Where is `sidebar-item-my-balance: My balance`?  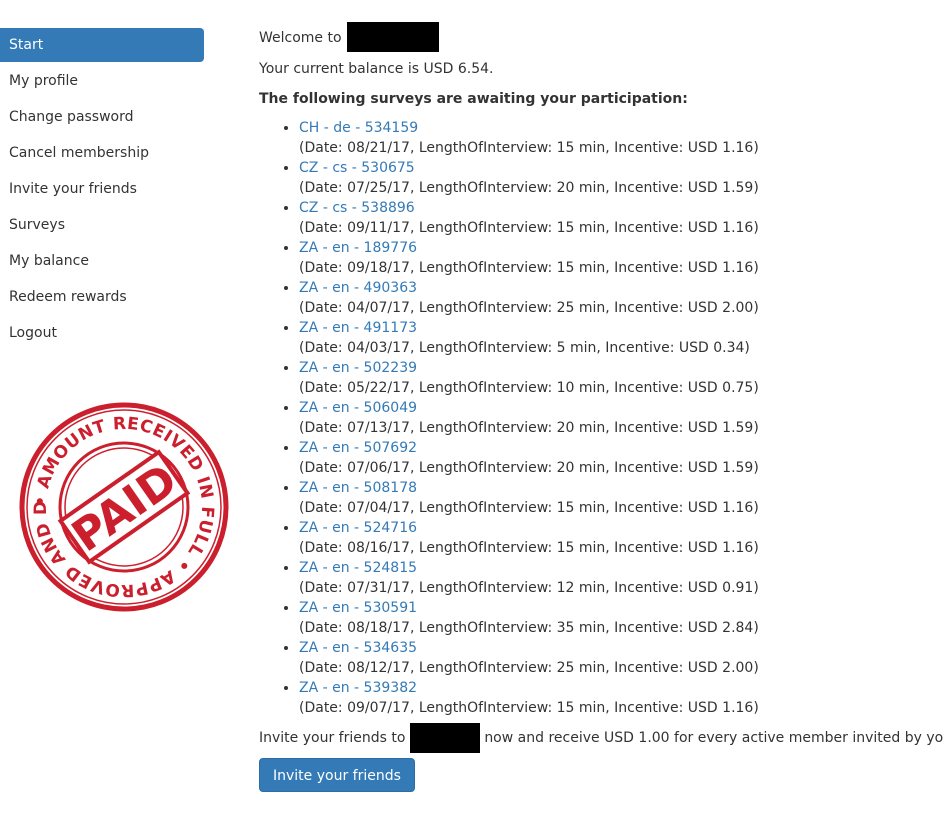 sidebar-item-my-balance: My balance is located at coordinates (102, 261).